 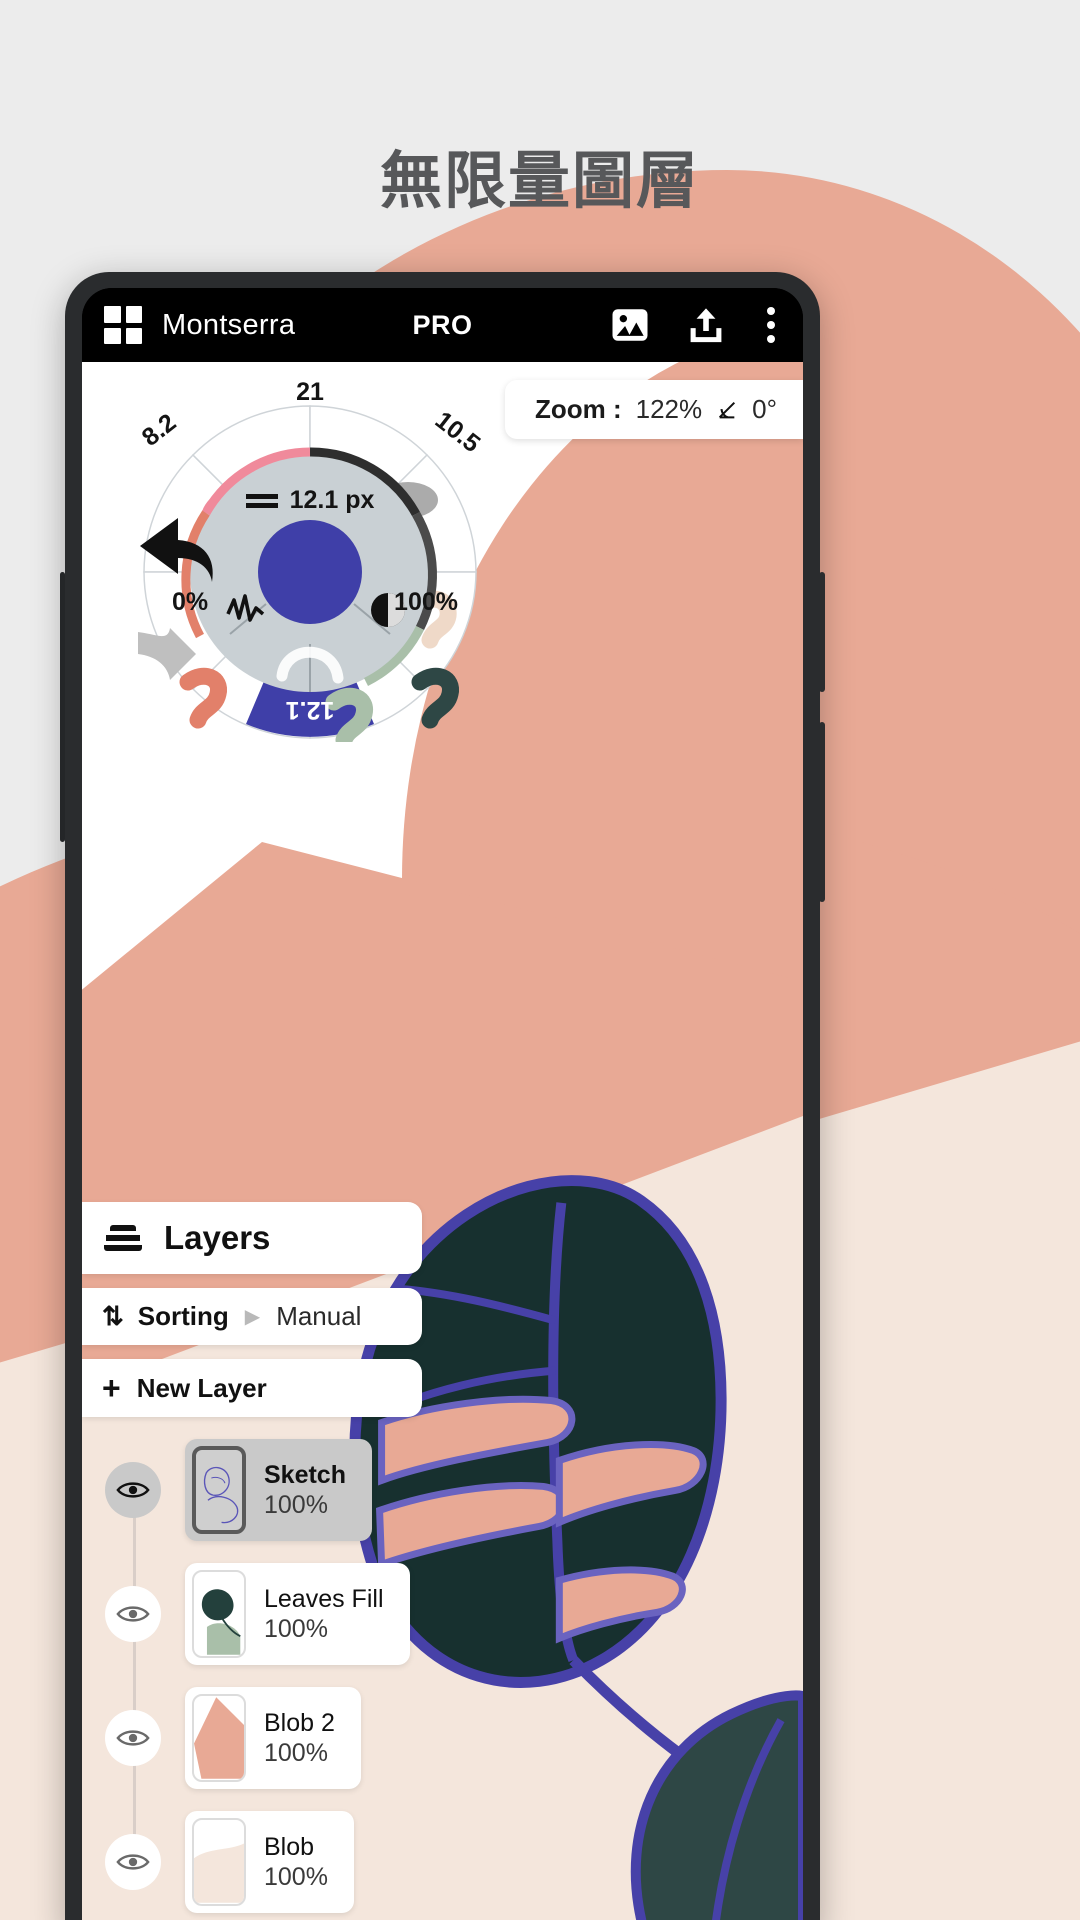 I want to click on chevron-right-icon: ▶, so click(x=252, y=1317).